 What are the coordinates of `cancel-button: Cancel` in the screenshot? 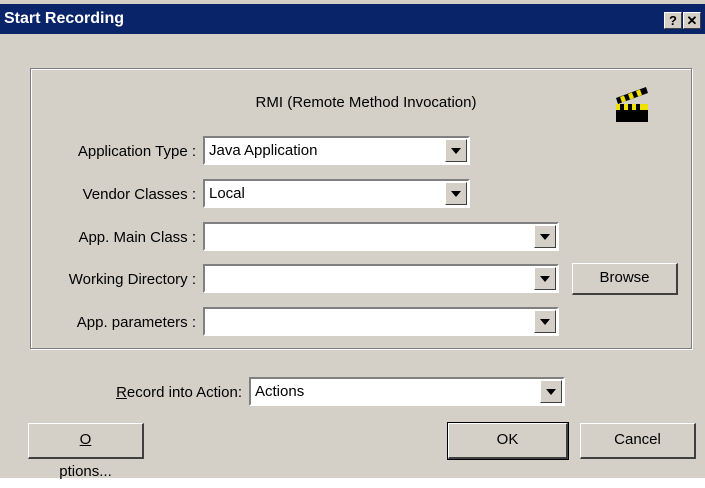 It's located at (638, 441).